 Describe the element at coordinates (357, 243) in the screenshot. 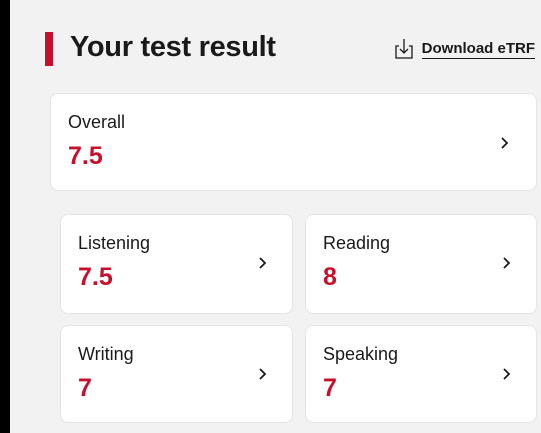

I see `reading-label: Reading` at that location.